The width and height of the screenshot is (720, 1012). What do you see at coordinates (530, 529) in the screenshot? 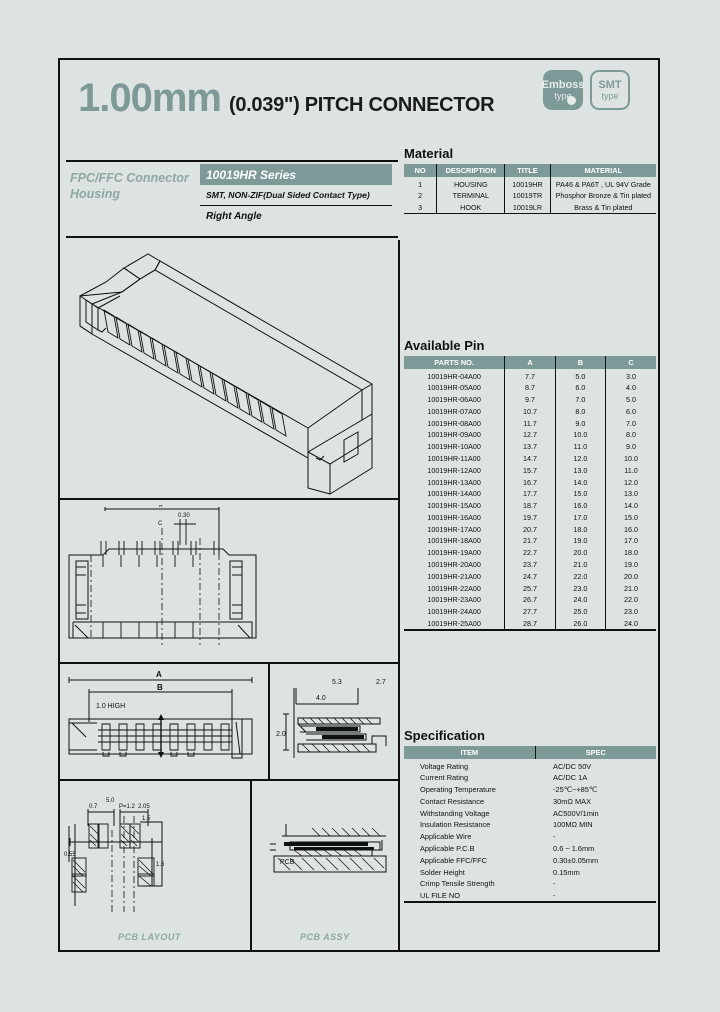
I see `table-cell: 20.7` at bounding box center [530, 529].